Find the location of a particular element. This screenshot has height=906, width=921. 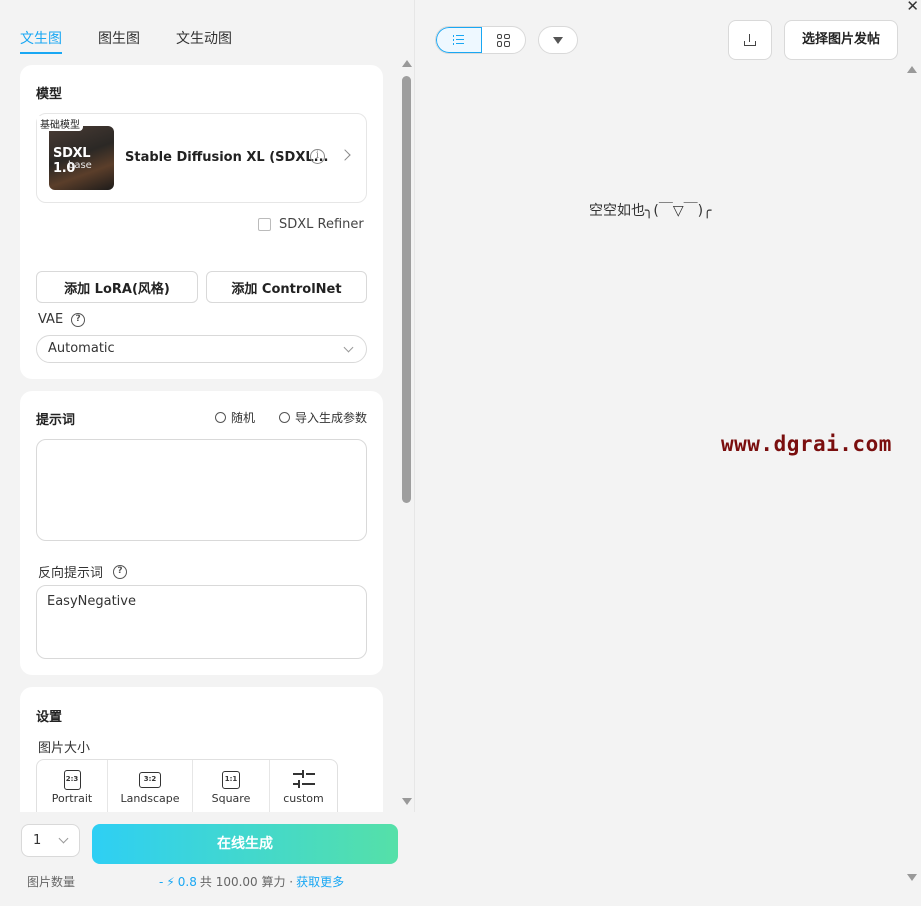

watermark: www.dgrai.com is located at coordinates (806, 444).